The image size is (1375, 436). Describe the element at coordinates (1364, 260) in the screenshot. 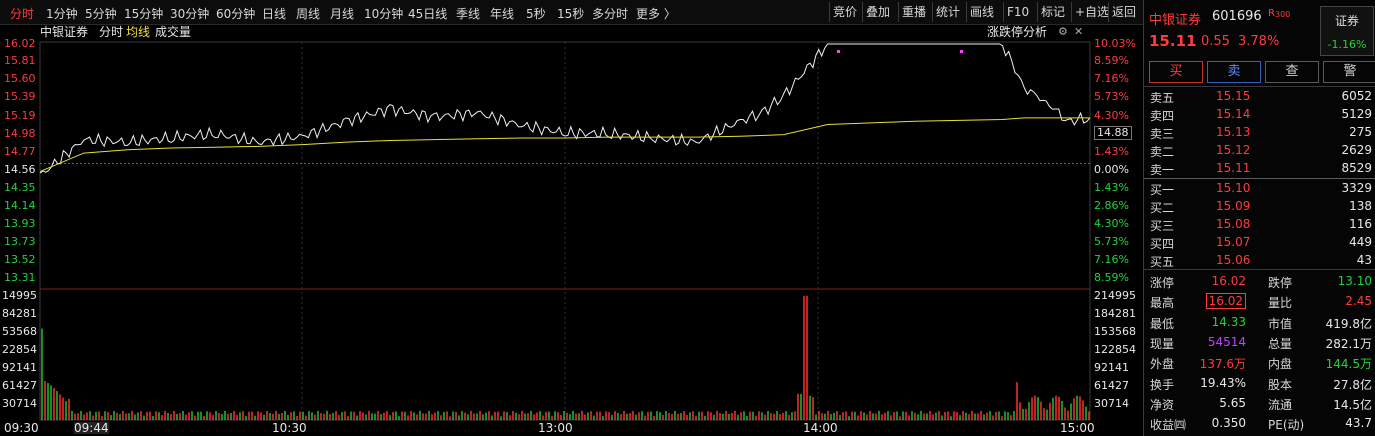

I see `book-volume: 43` at that location.